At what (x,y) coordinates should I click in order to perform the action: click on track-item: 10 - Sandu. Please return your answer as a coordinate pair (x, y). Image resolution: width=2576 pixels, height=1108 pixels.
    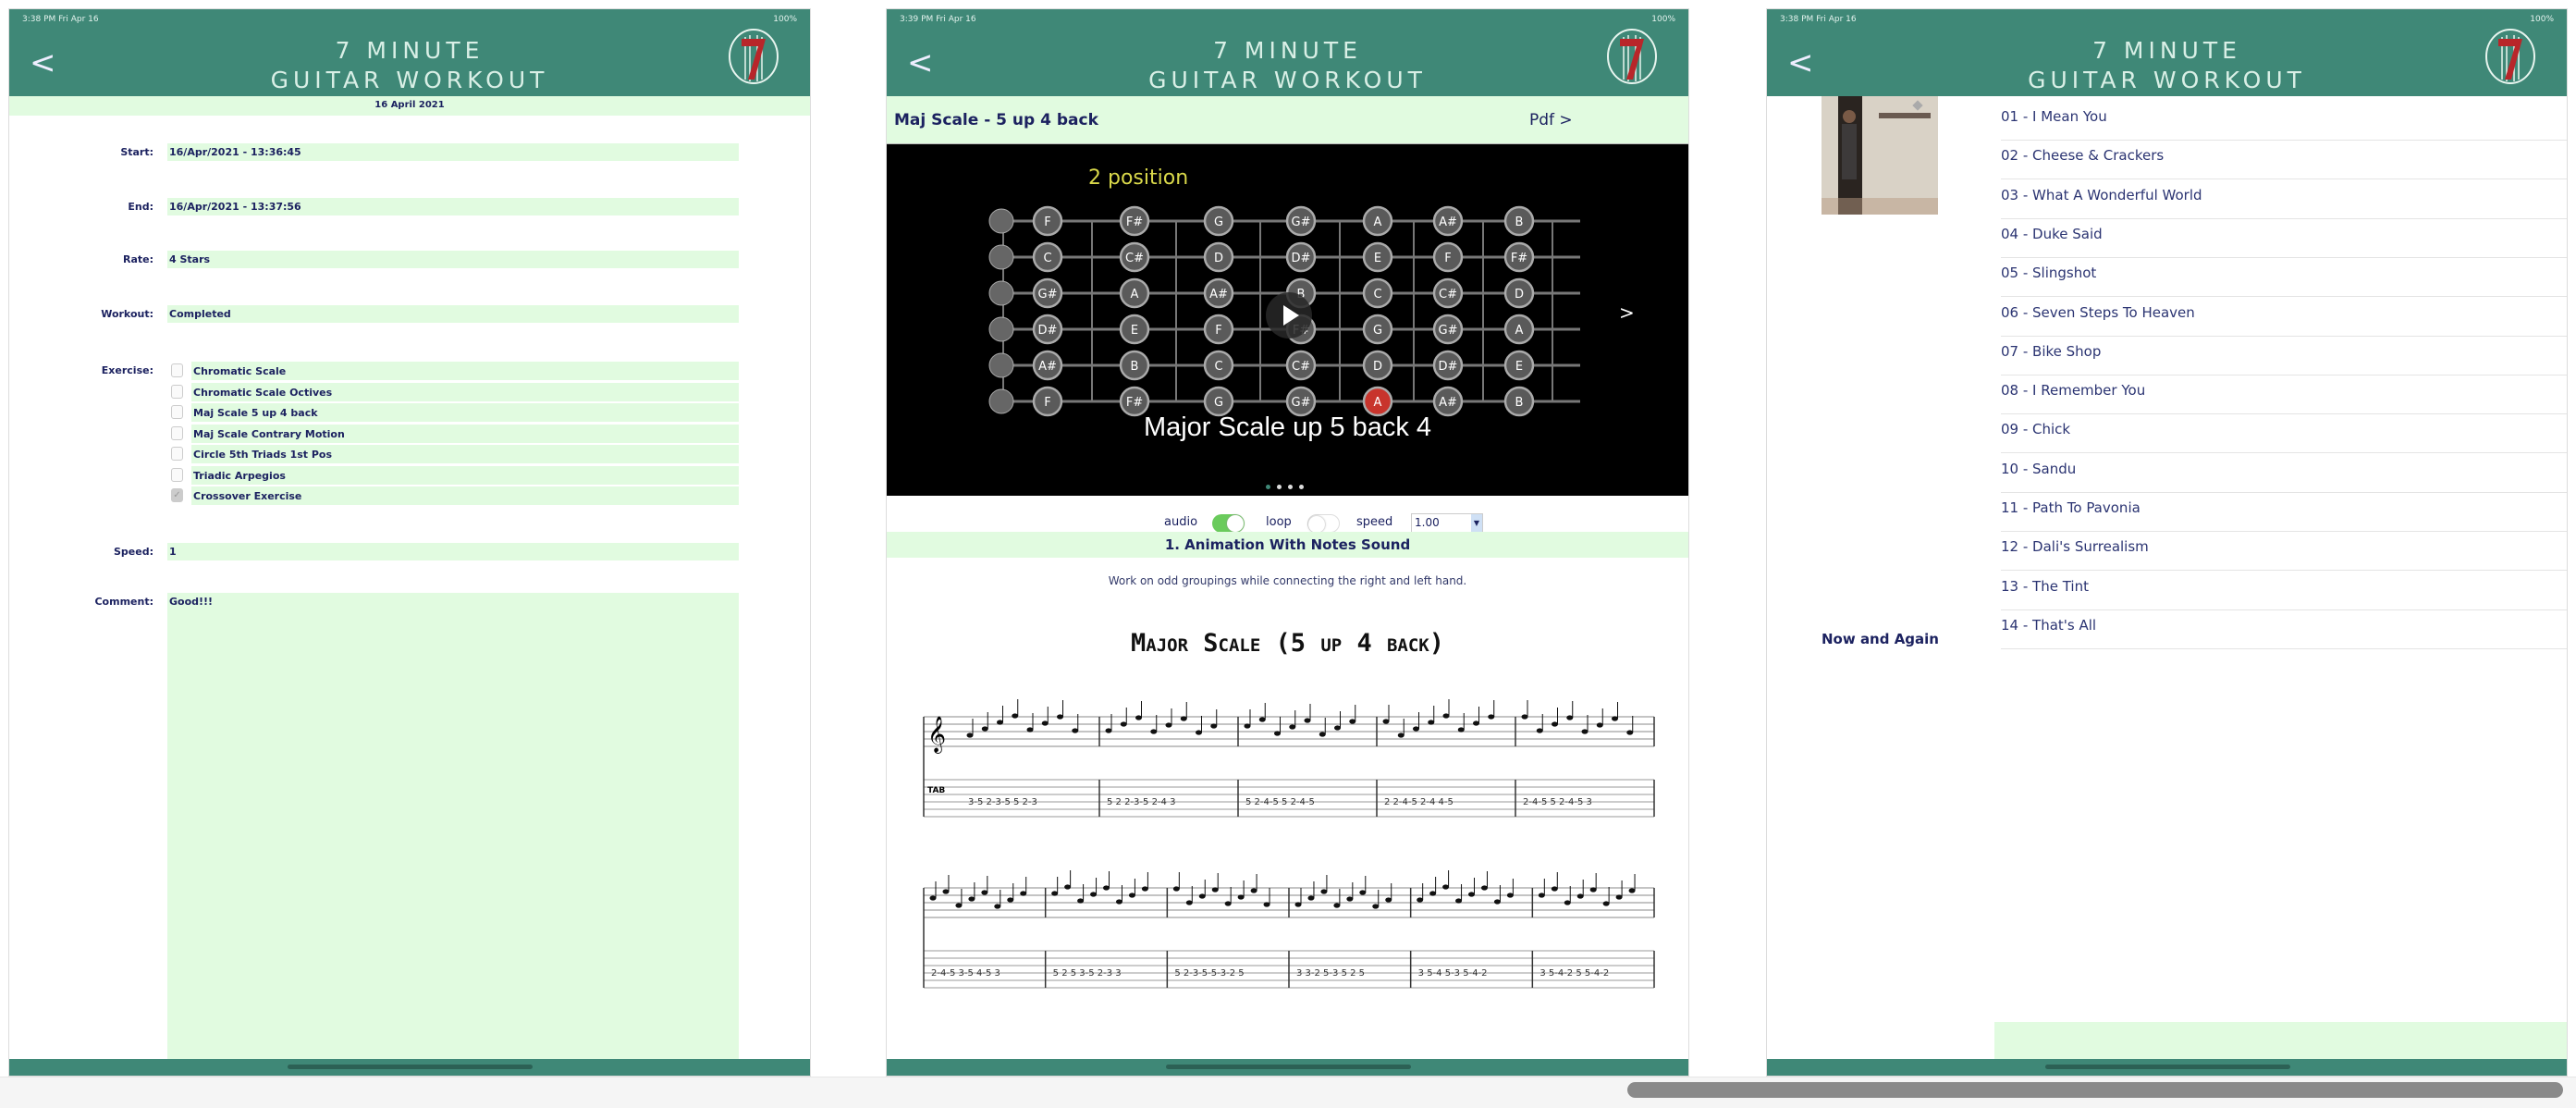
    Looking at the image, I should click on (2284, 473).